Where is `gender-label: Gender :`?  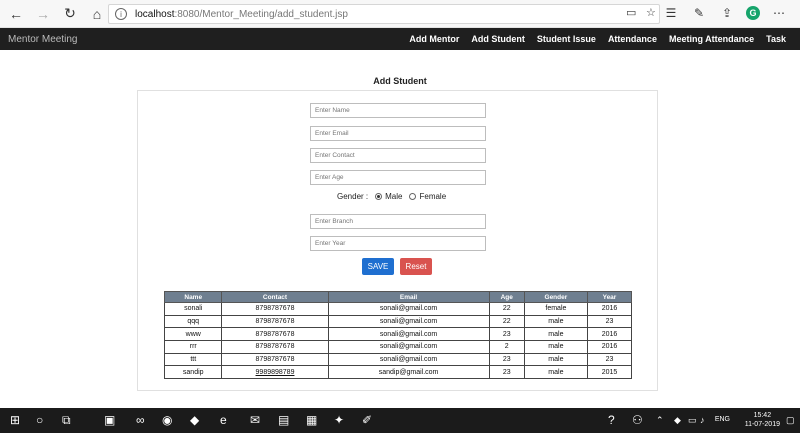
gender-label: Gender : is located at coordinates (353, 196).